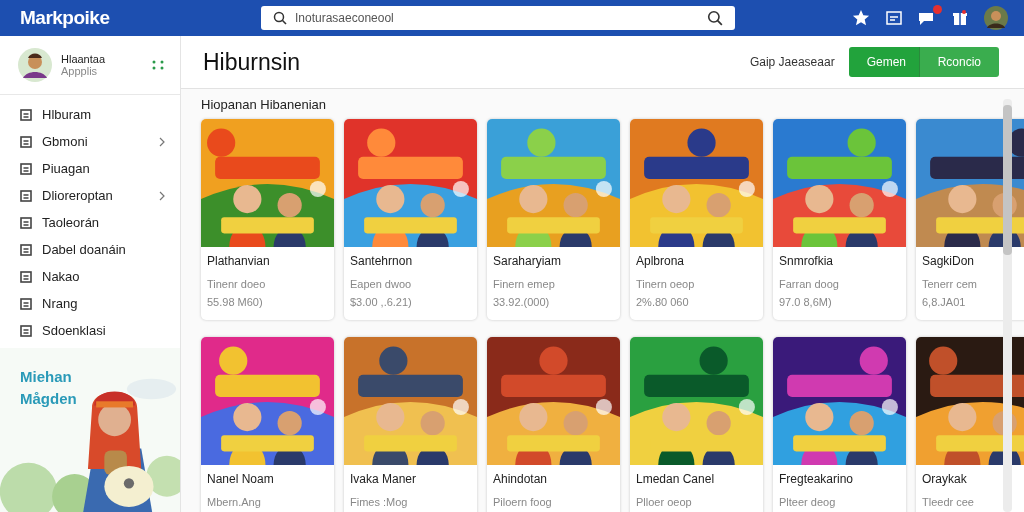  I want to click on game-price: 2%.80 060, so click(662, 302).